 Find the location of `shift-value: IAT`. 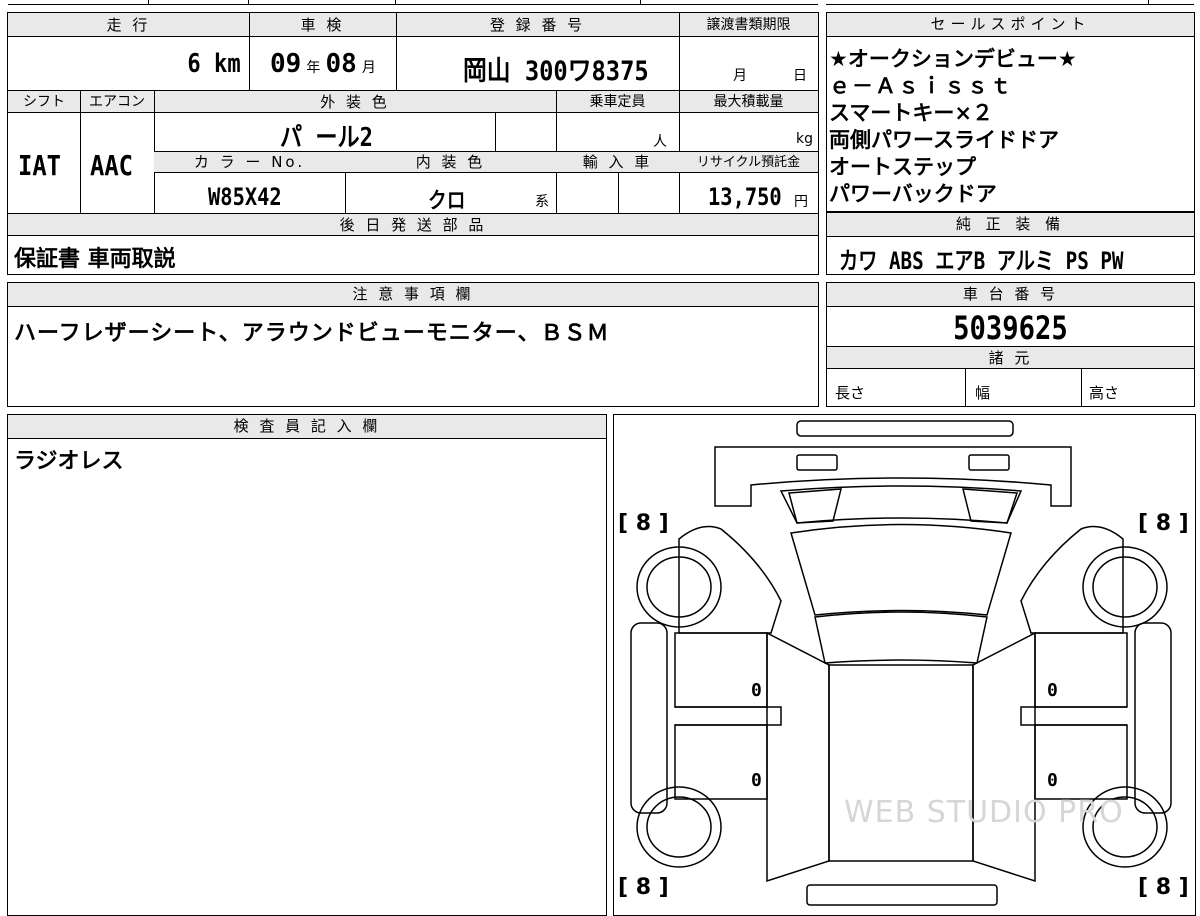

shift-value: IAT is located at coordinates (39, 165).